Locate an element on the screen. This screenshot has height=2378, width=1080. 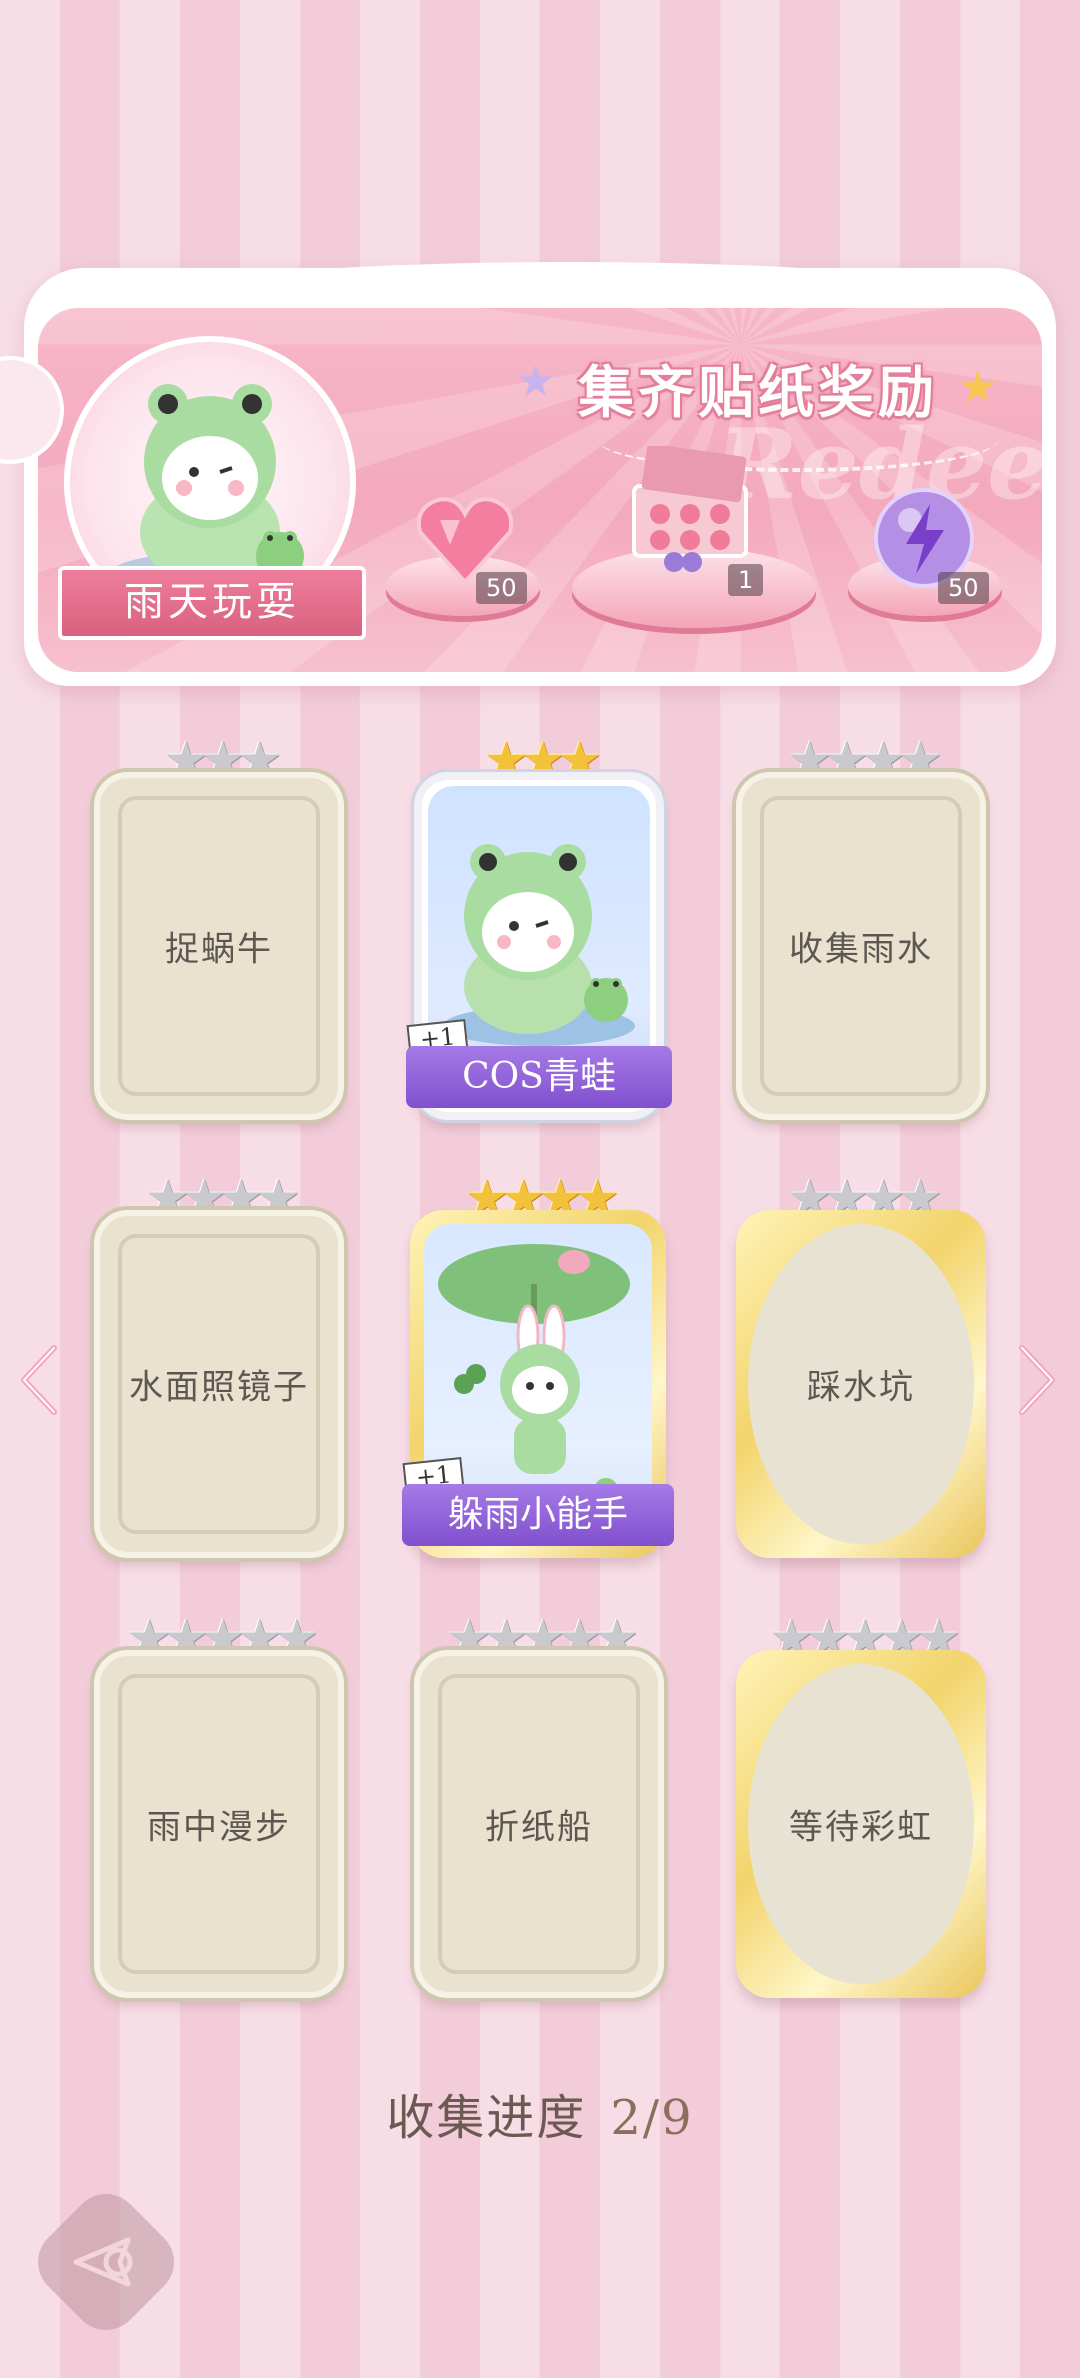
sticker-label: 捉蜗牛 is located at coordinates (219, 949).